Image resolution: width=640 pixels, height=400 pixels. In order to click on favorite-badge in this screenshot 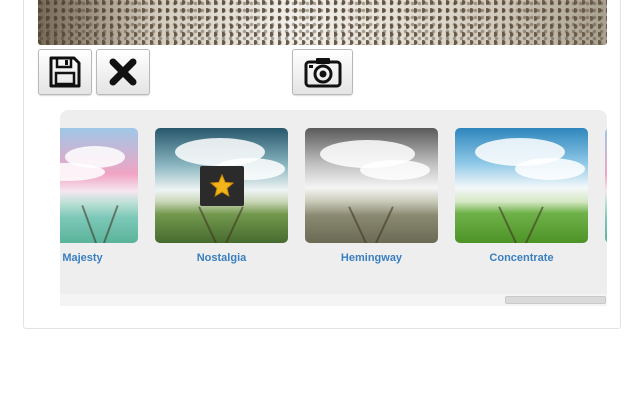, I will do `click(222, 186)`.